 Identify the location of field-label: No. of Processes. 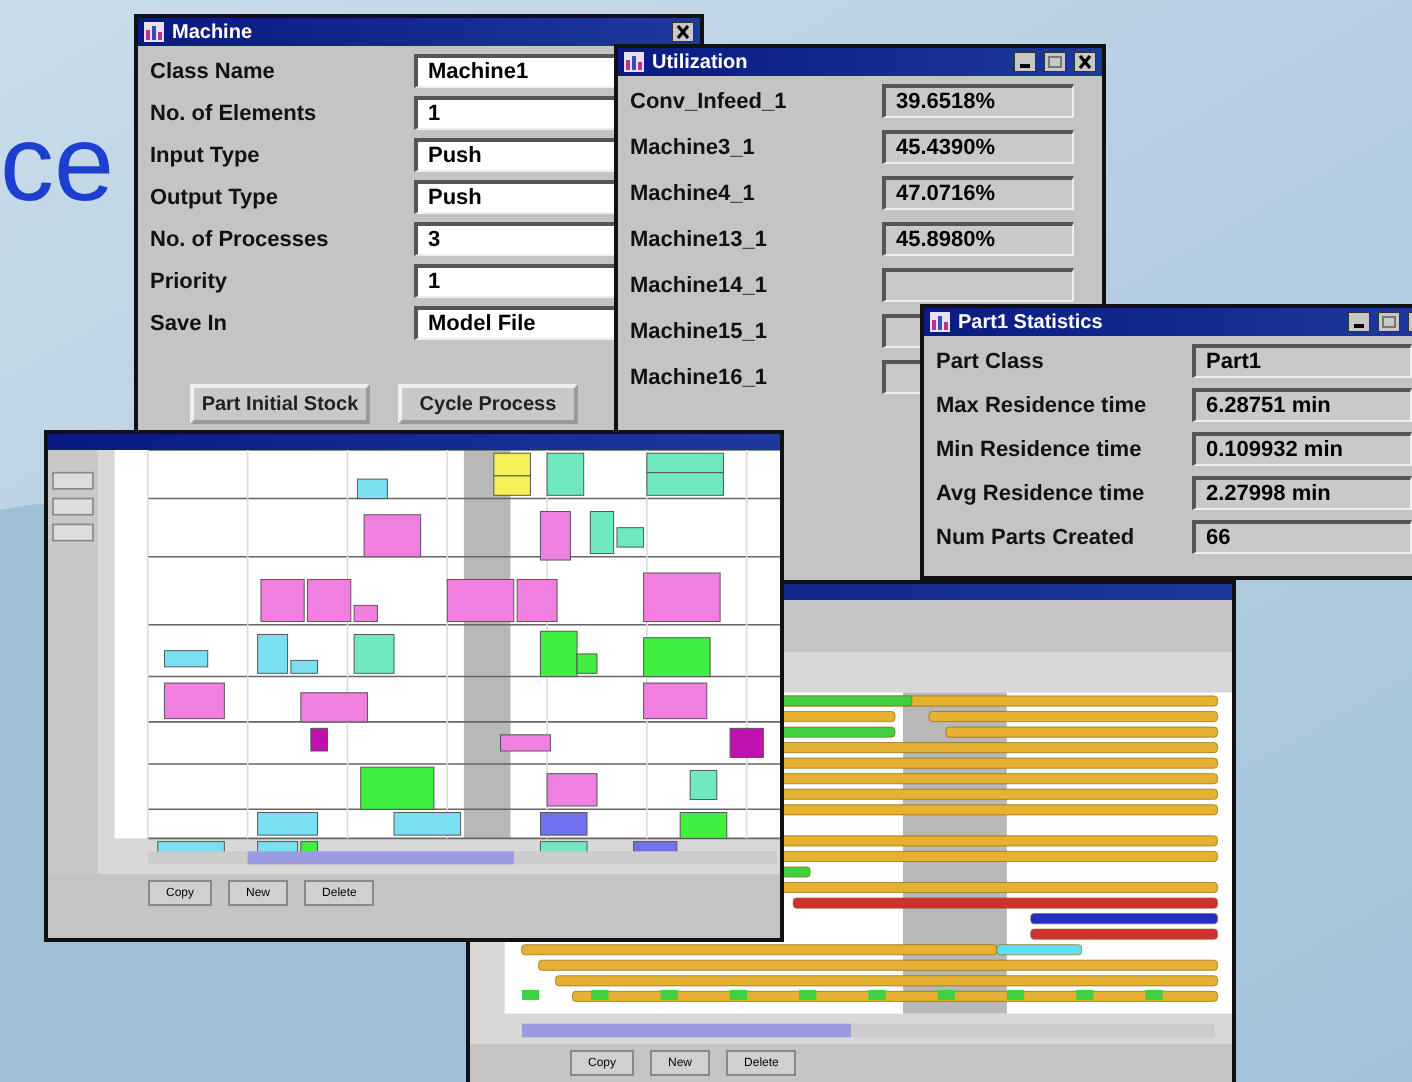
(240, 239).